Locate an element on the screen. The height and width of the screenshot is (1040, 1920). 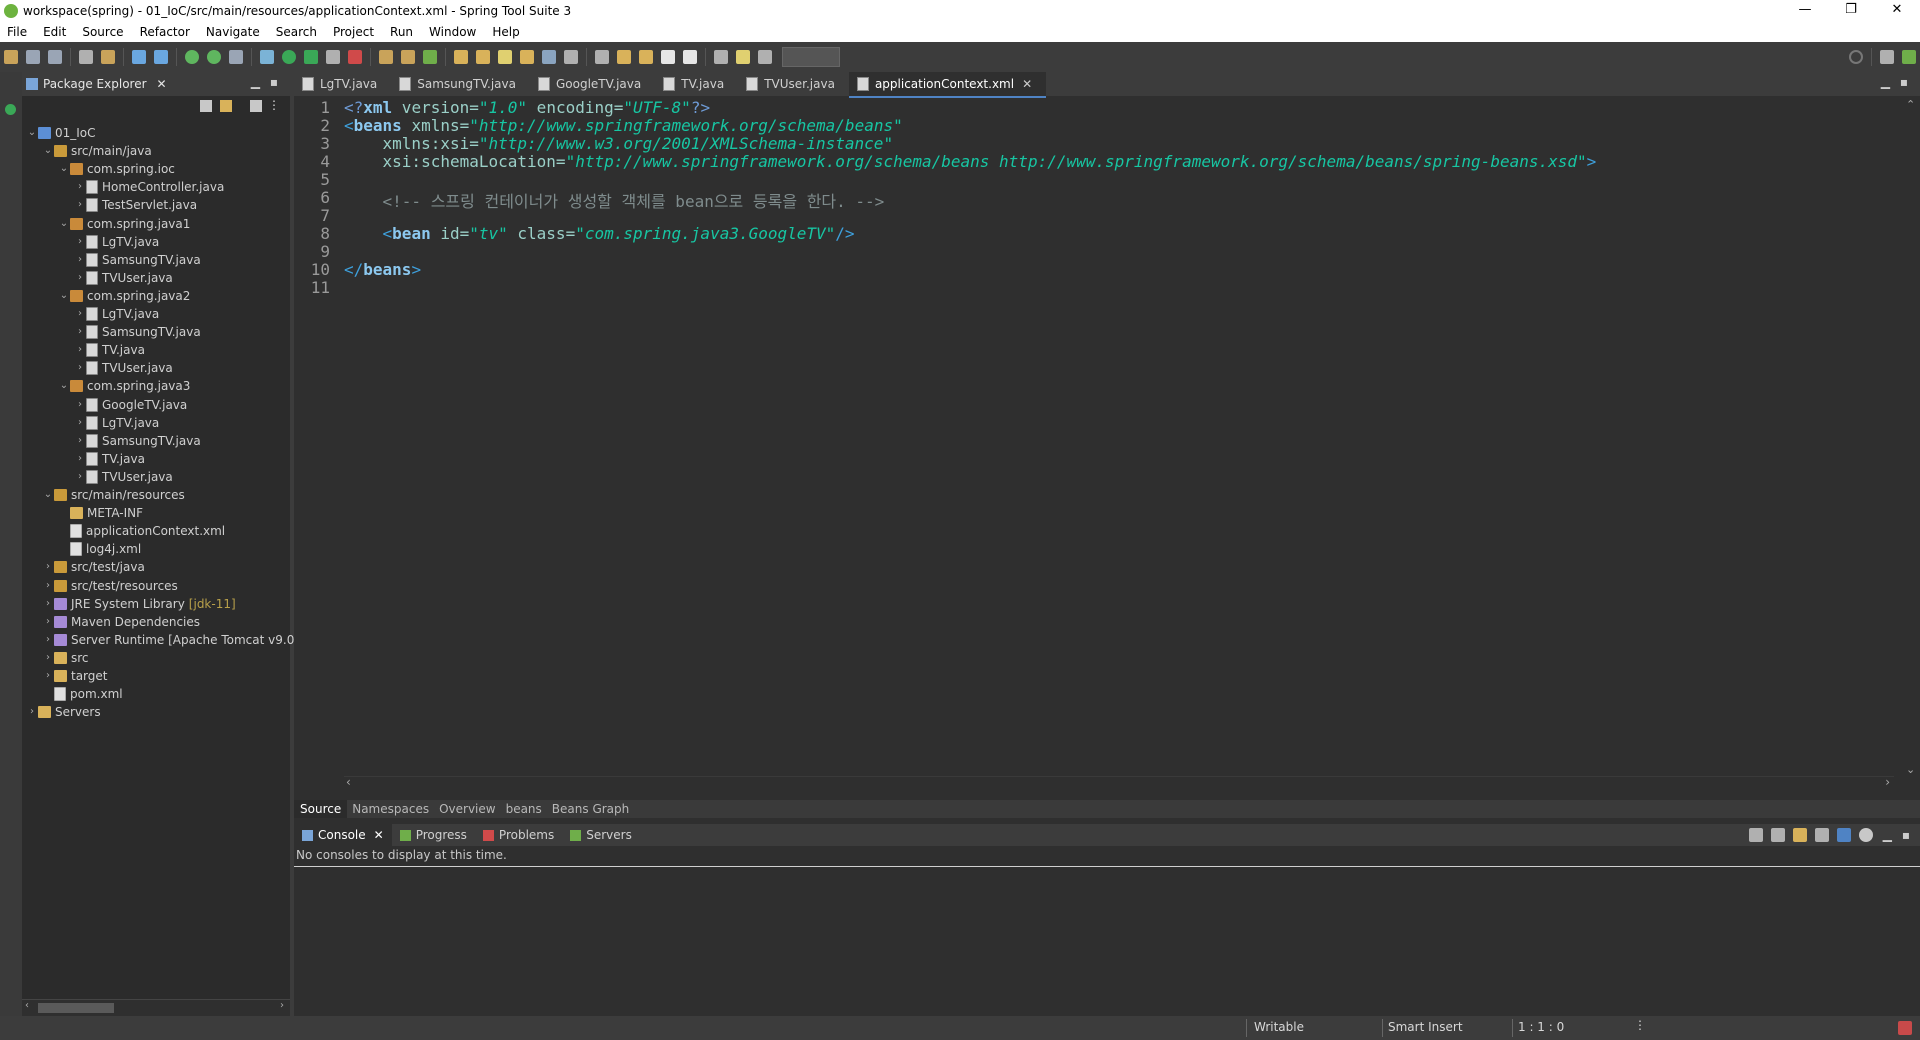
editor-tab: TVUser.java is located at coordinates (793, 84).